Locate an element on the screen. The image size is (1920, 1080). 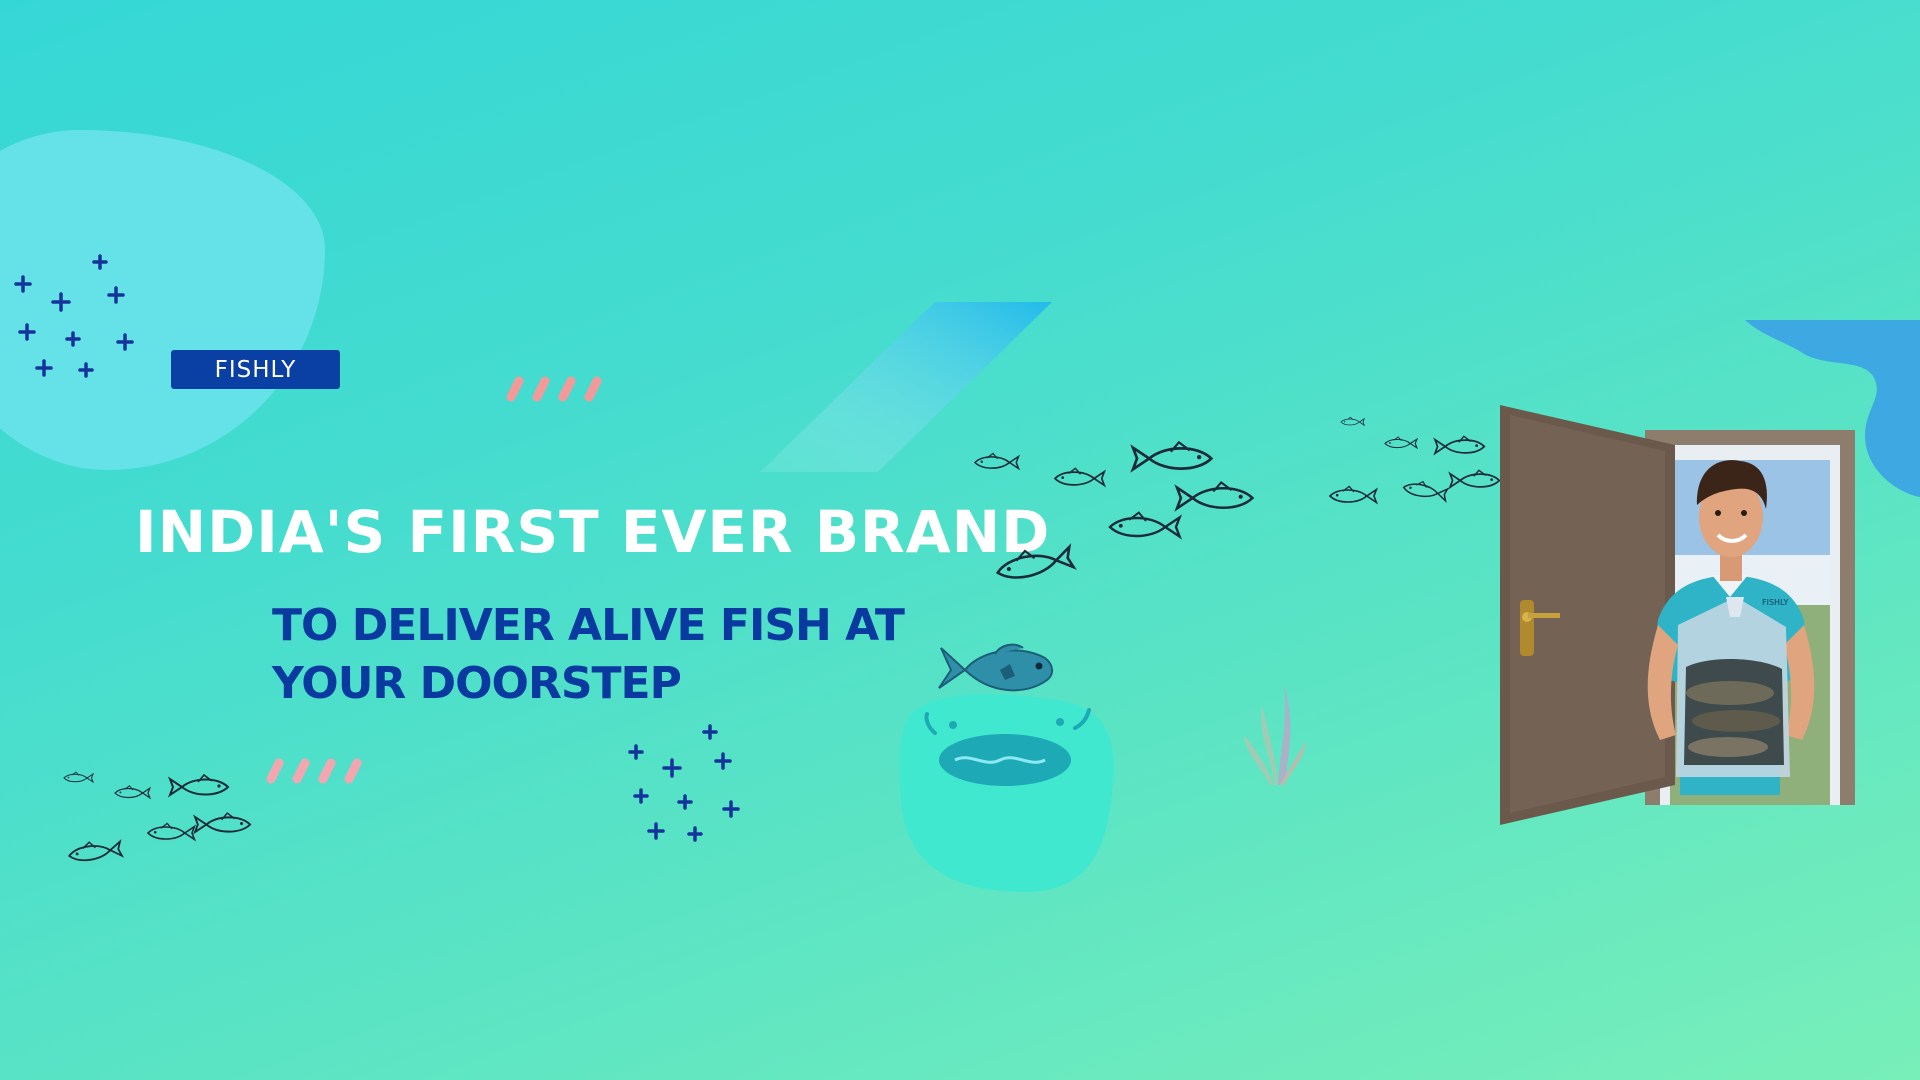
seaweed-icon is located at coordinates (1275, 735).